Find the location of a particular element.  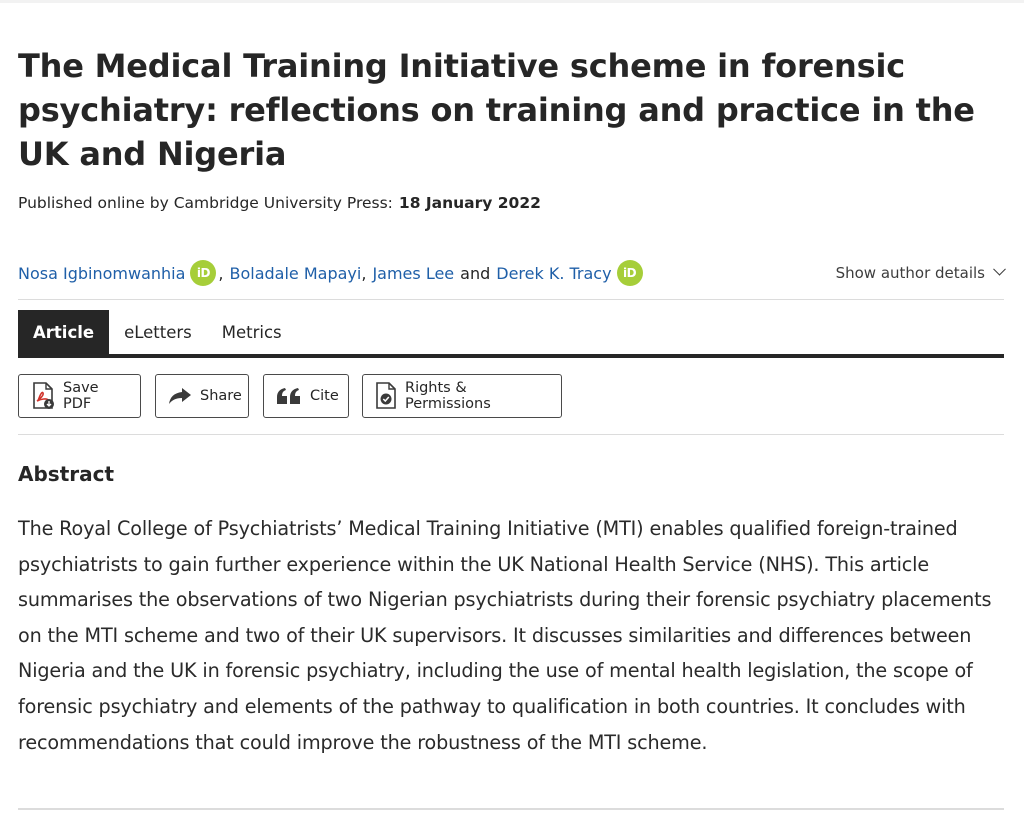

author-link-igbinomwanhia: Nosa Igbinomwanhia is located at coordinates (101, 273).